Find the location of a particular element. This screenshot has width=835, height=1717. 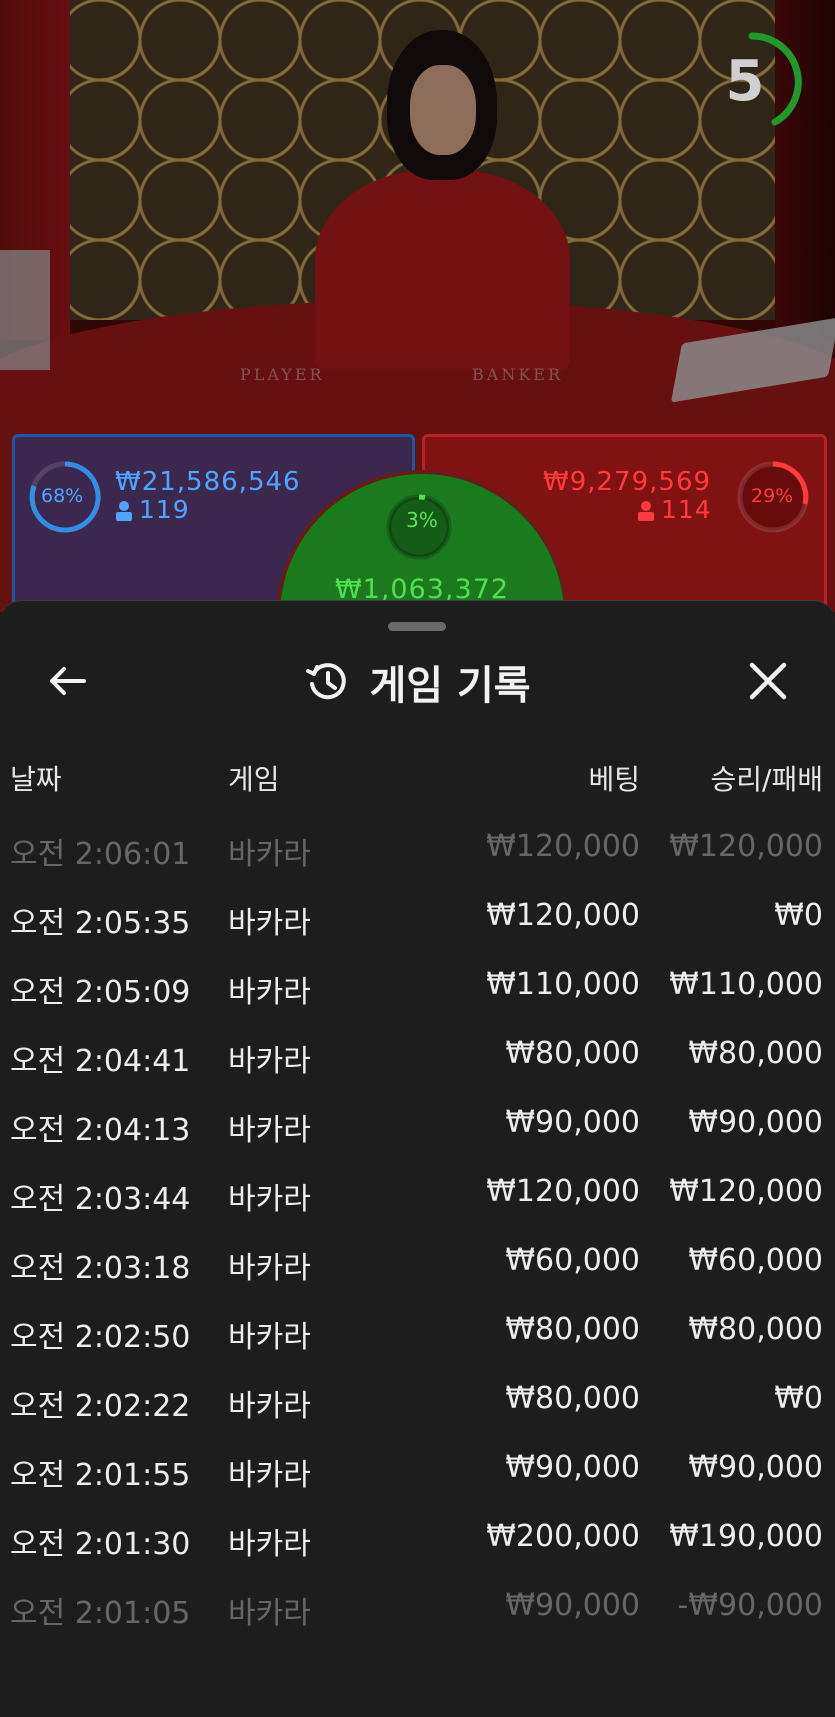

column-header-date: 날짜 is located at coordinates (36, 779).